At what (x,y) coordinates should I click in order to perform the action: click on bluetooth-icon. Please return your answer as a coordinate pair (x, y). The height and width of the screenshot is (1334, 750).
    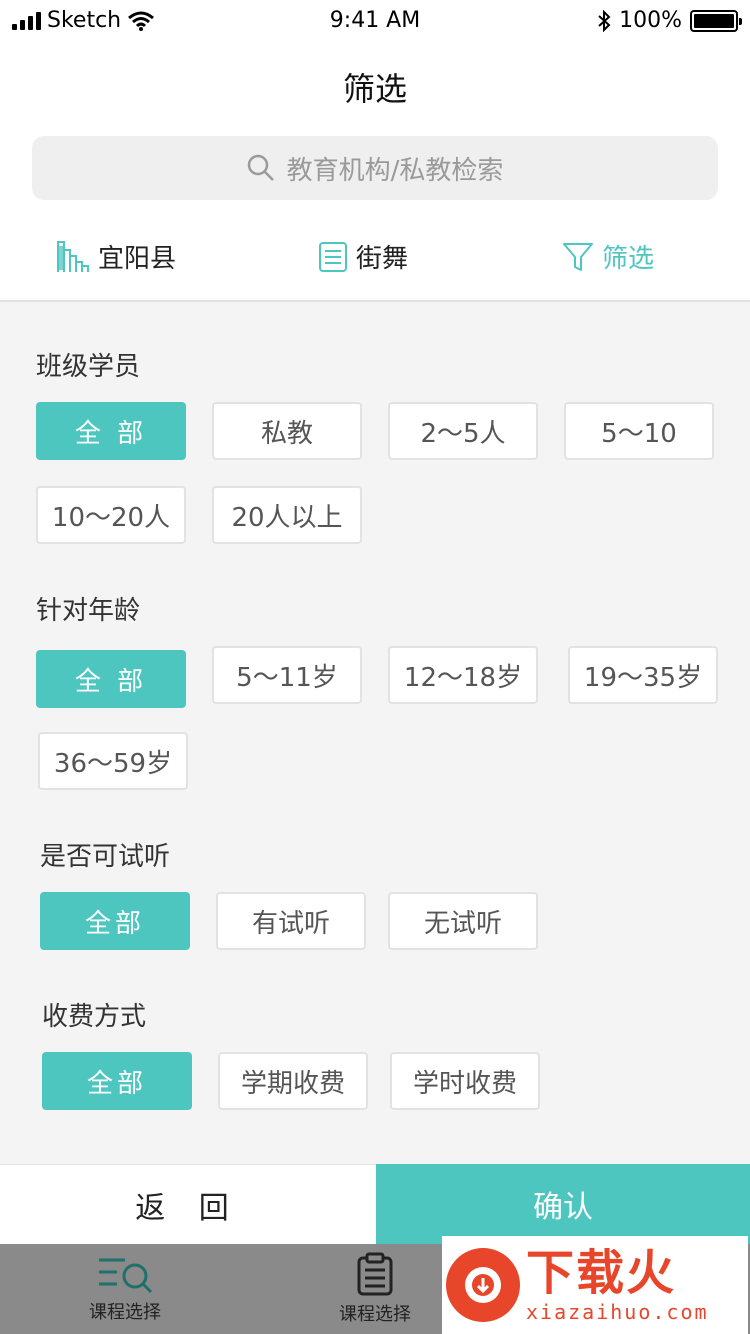
    Looking at the image, I should click on (604, 20).